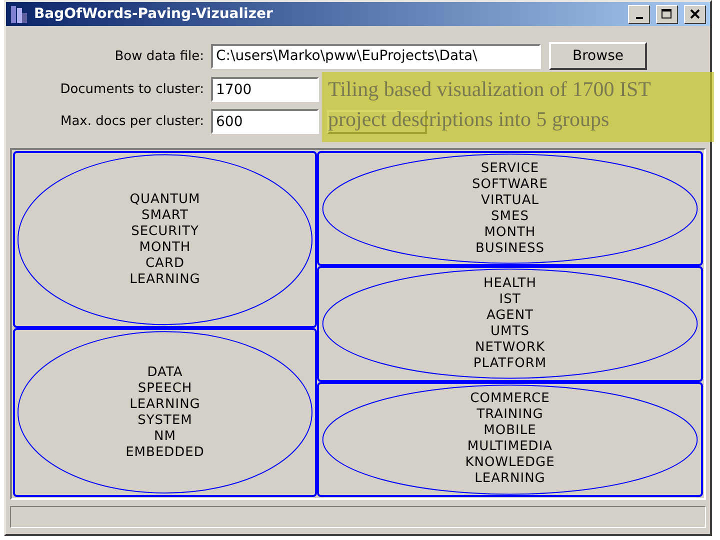 This screenshot has height=540, width=720. I want to click on keyword: SYSTEM, so click(165, 420).